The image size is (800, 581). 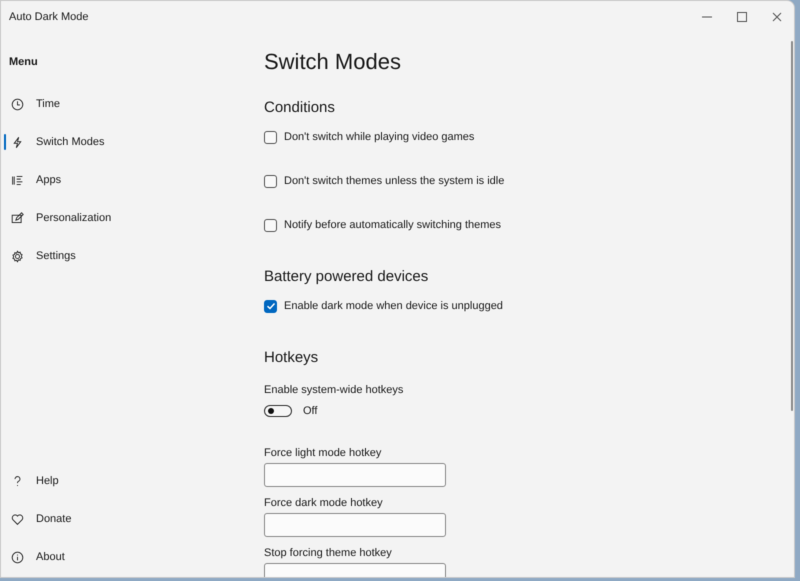 What do you see at coordinates (17, 557) in the screenshot?
I see `info-icon` at bounding box center [17, 557].